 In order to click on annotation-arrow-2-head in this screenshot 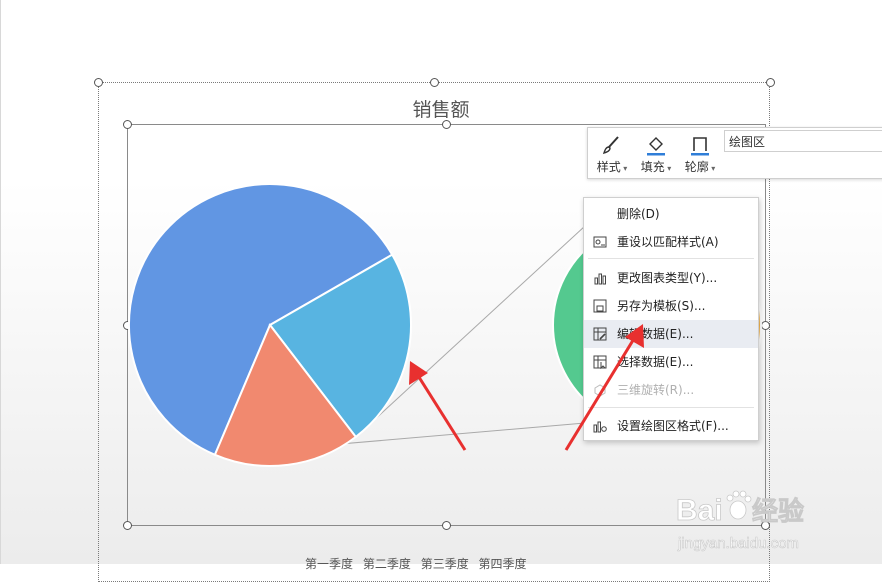, I will do `click(634, 336)`.